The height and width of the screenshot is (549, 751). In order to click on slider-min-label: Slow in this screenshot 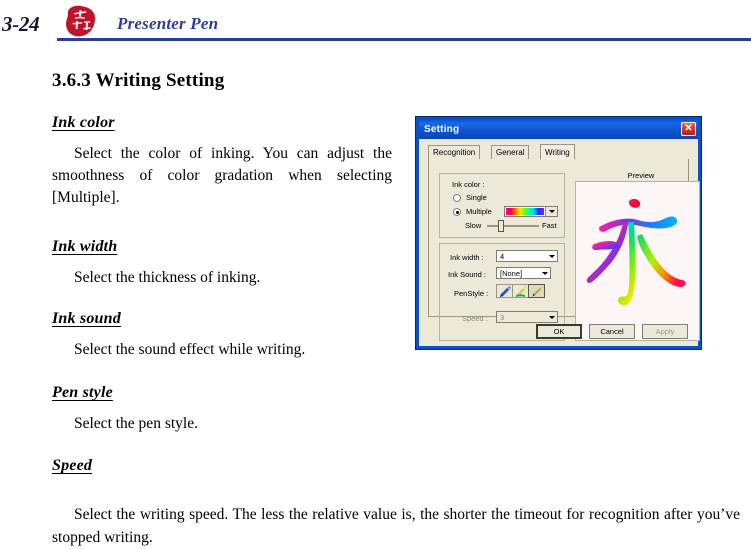, I will do `click(473, 225)`.